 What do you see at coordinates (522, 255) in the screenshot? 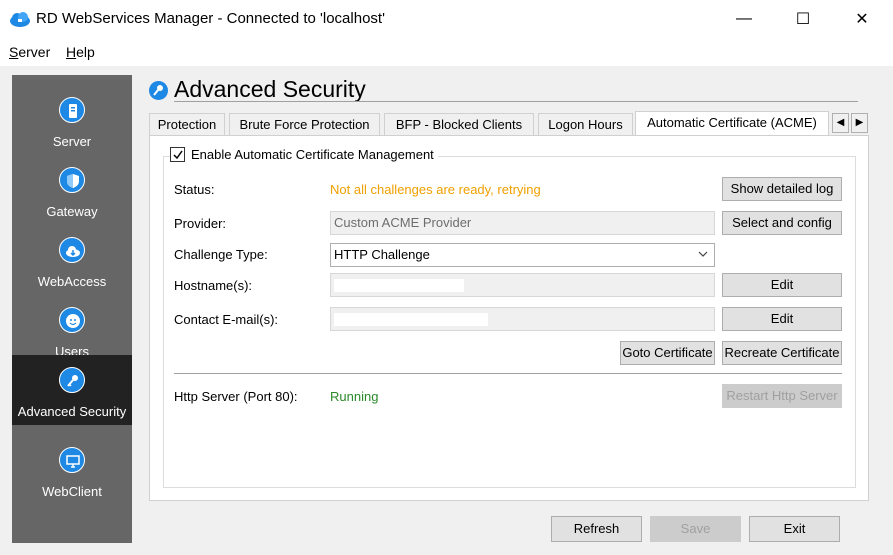
I see `challenge-type-select: HTTP Challenge` at bounding box center [522, 255].